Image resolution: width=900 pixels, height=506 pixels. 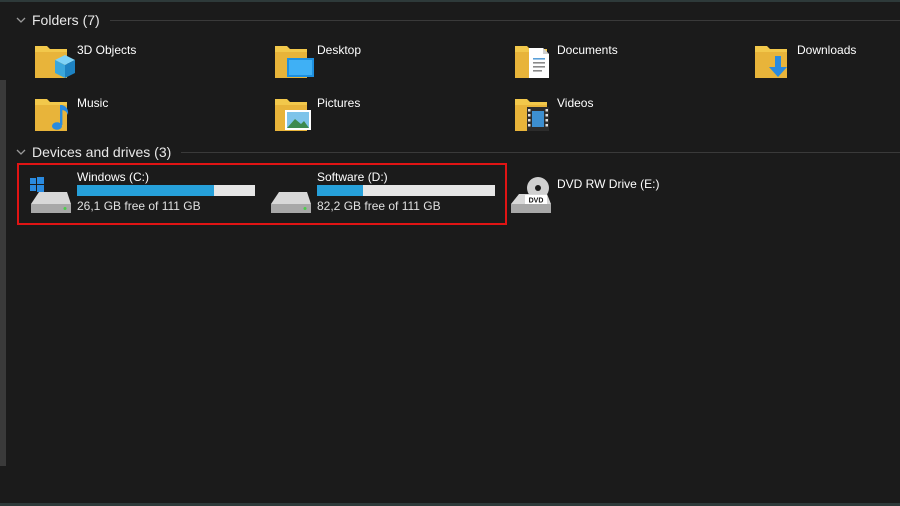 I want to click on drive-name: DVD RW Drive (E:), so click(x=608, y=184).